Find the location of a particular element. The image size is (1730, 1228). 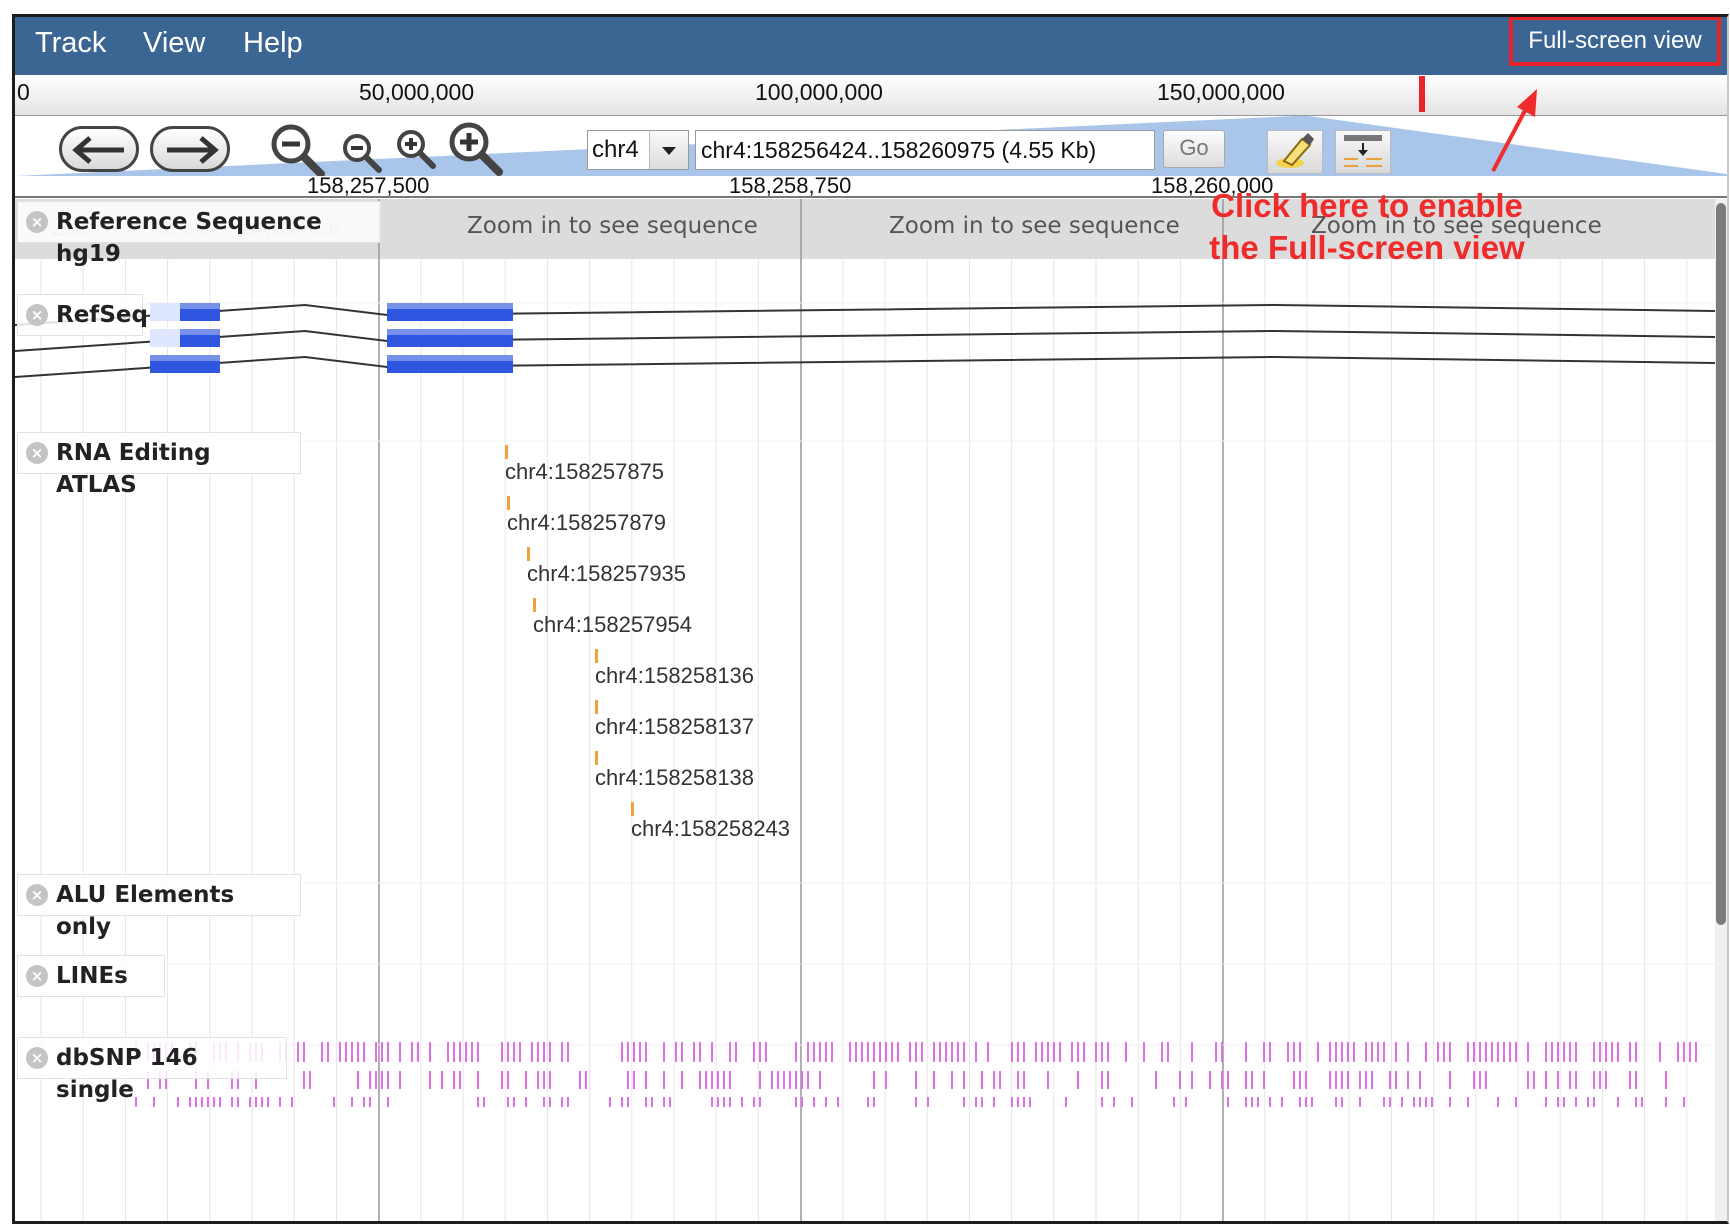

zoom-in-small-button is located at coordinates (416, 151).